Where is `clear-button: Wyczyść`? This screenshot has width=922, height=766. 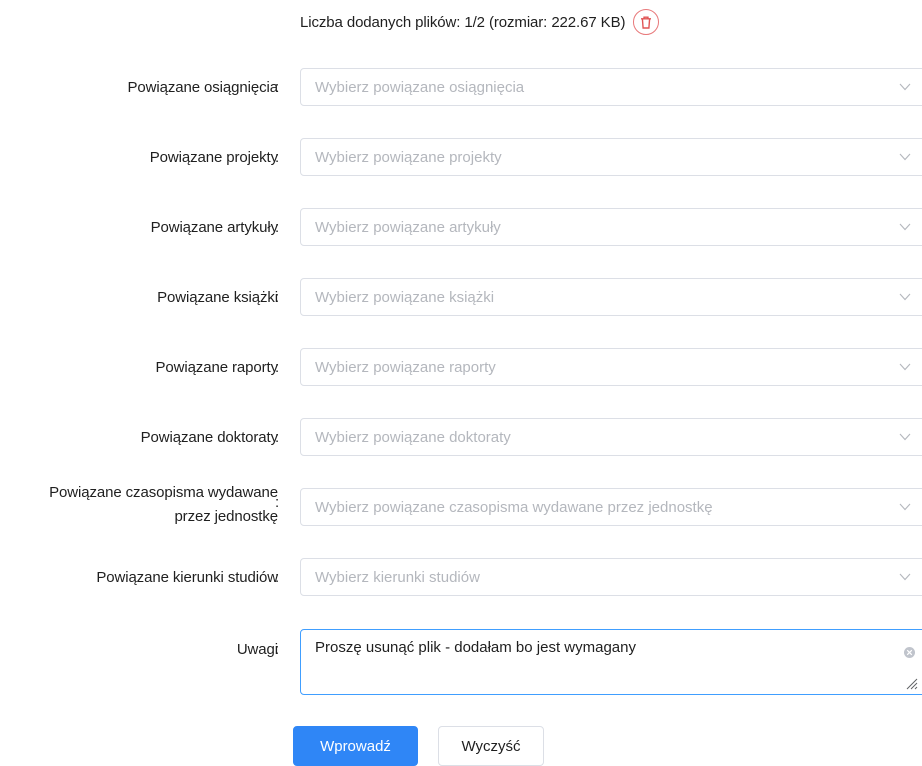 clear-button: Wyczyść is located at coordinates (491, 746).